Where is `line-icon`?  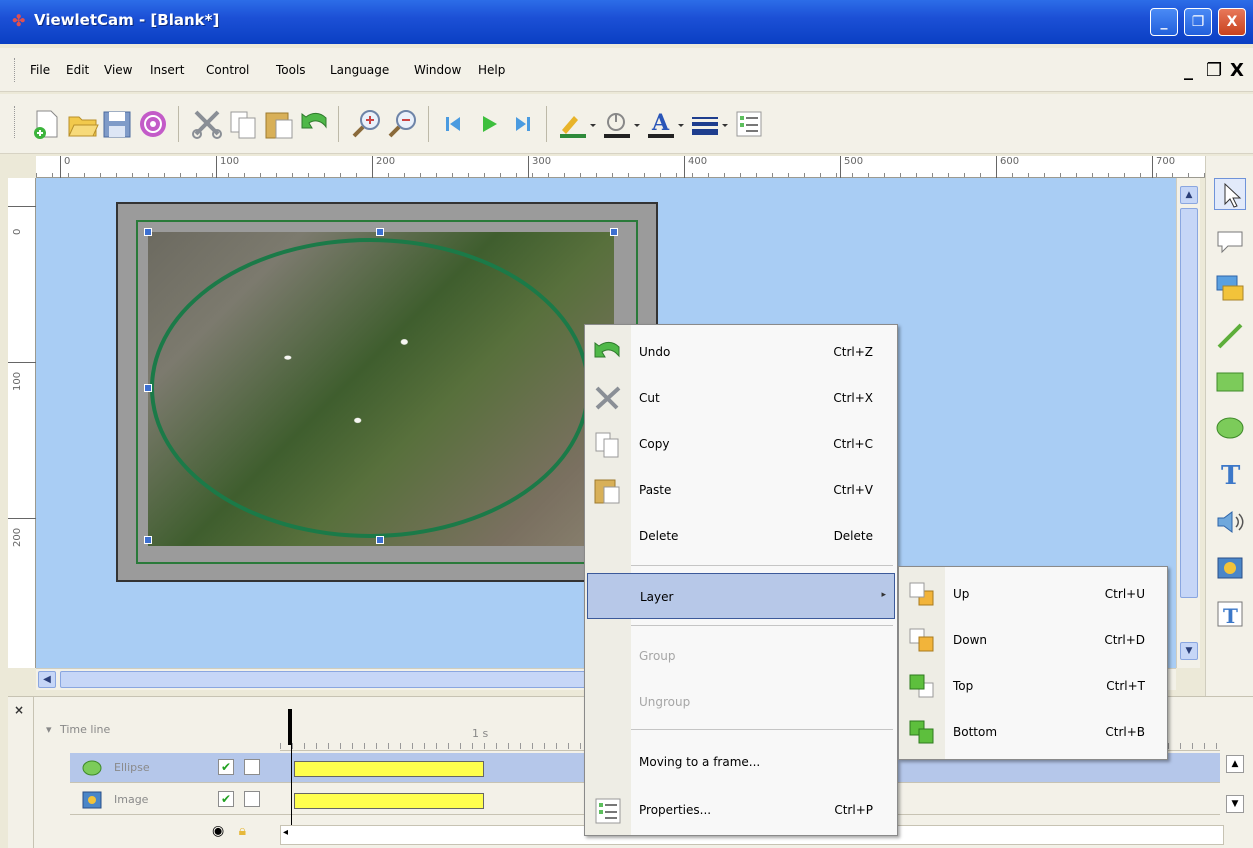
line-icon is located at coordinates (1230, 336).